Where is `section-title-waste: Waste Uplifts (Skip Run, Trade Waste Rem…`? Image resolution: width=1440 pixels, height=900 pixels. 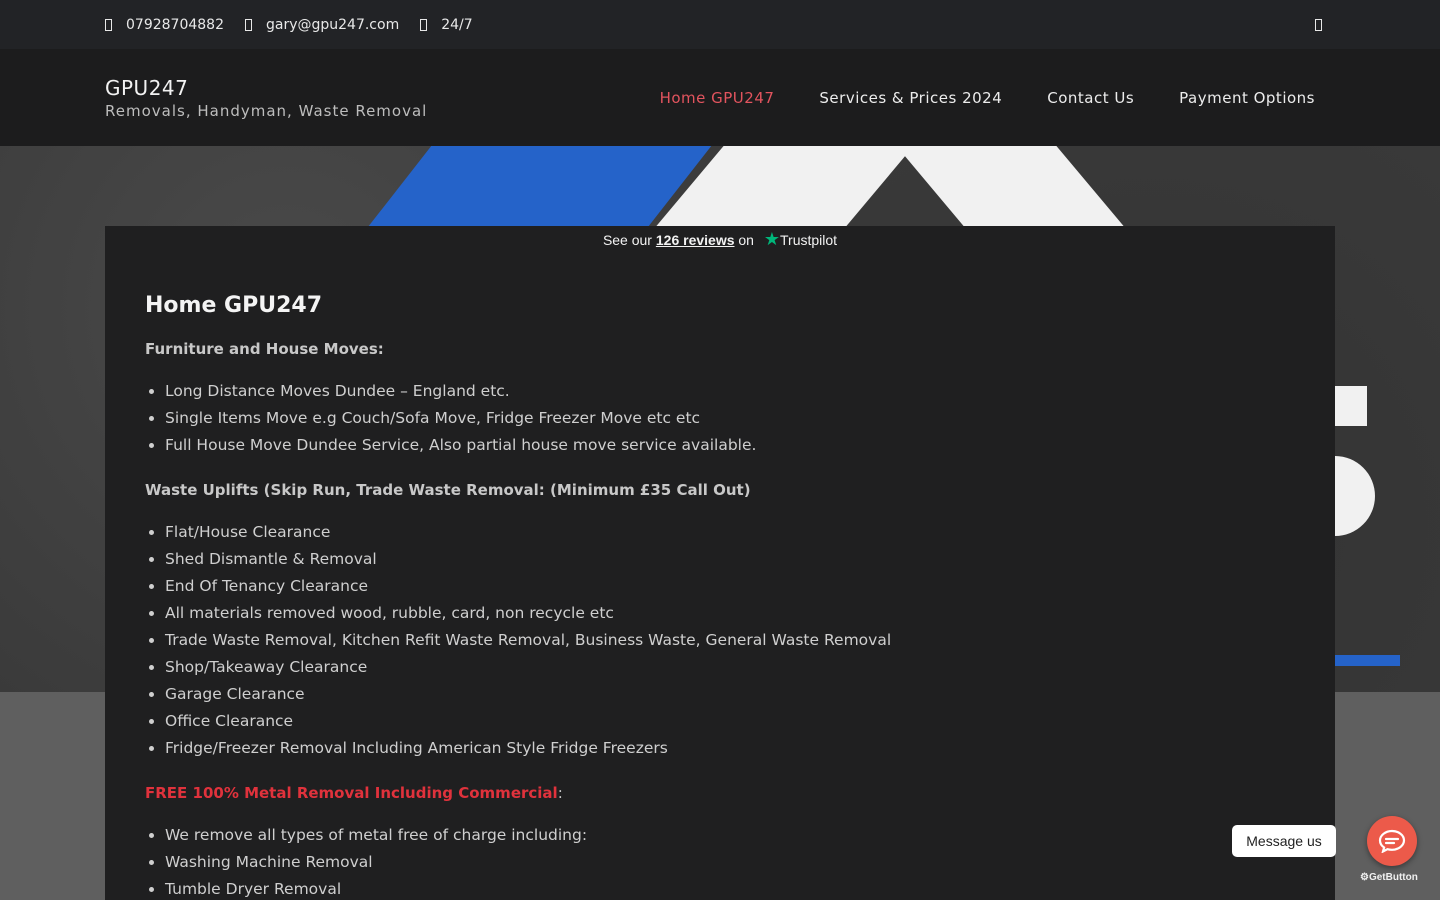
section-title-waste: Waste Uplifts (Skip Run, Trade Waste Rem… is located at coordinates (448, 490).